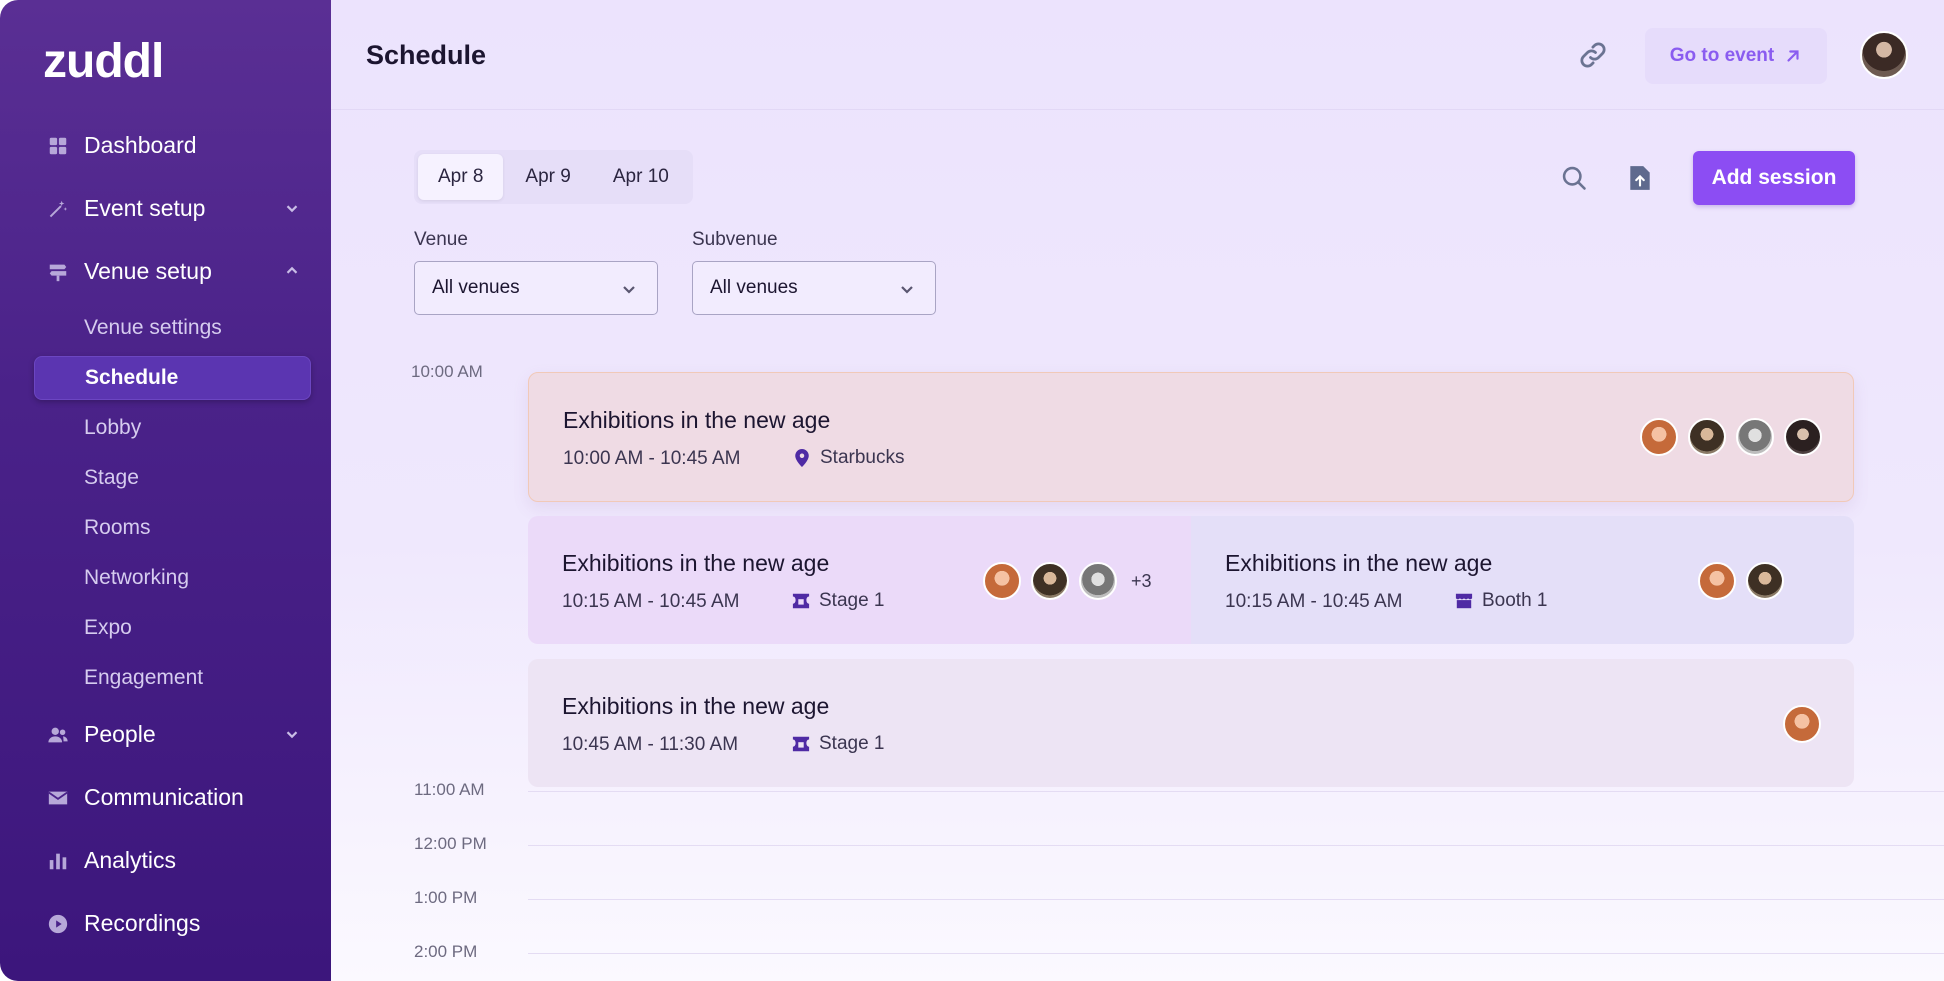  I want to click on zuddl-logo: zuddl, so click(103, 61).